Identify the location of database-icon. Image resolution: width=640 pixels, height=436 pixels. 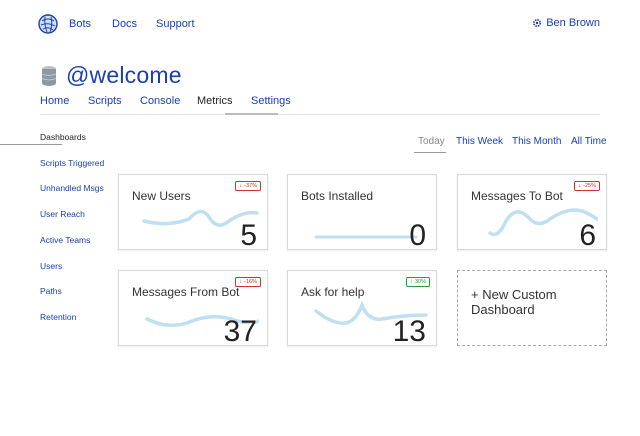
(49, 75).